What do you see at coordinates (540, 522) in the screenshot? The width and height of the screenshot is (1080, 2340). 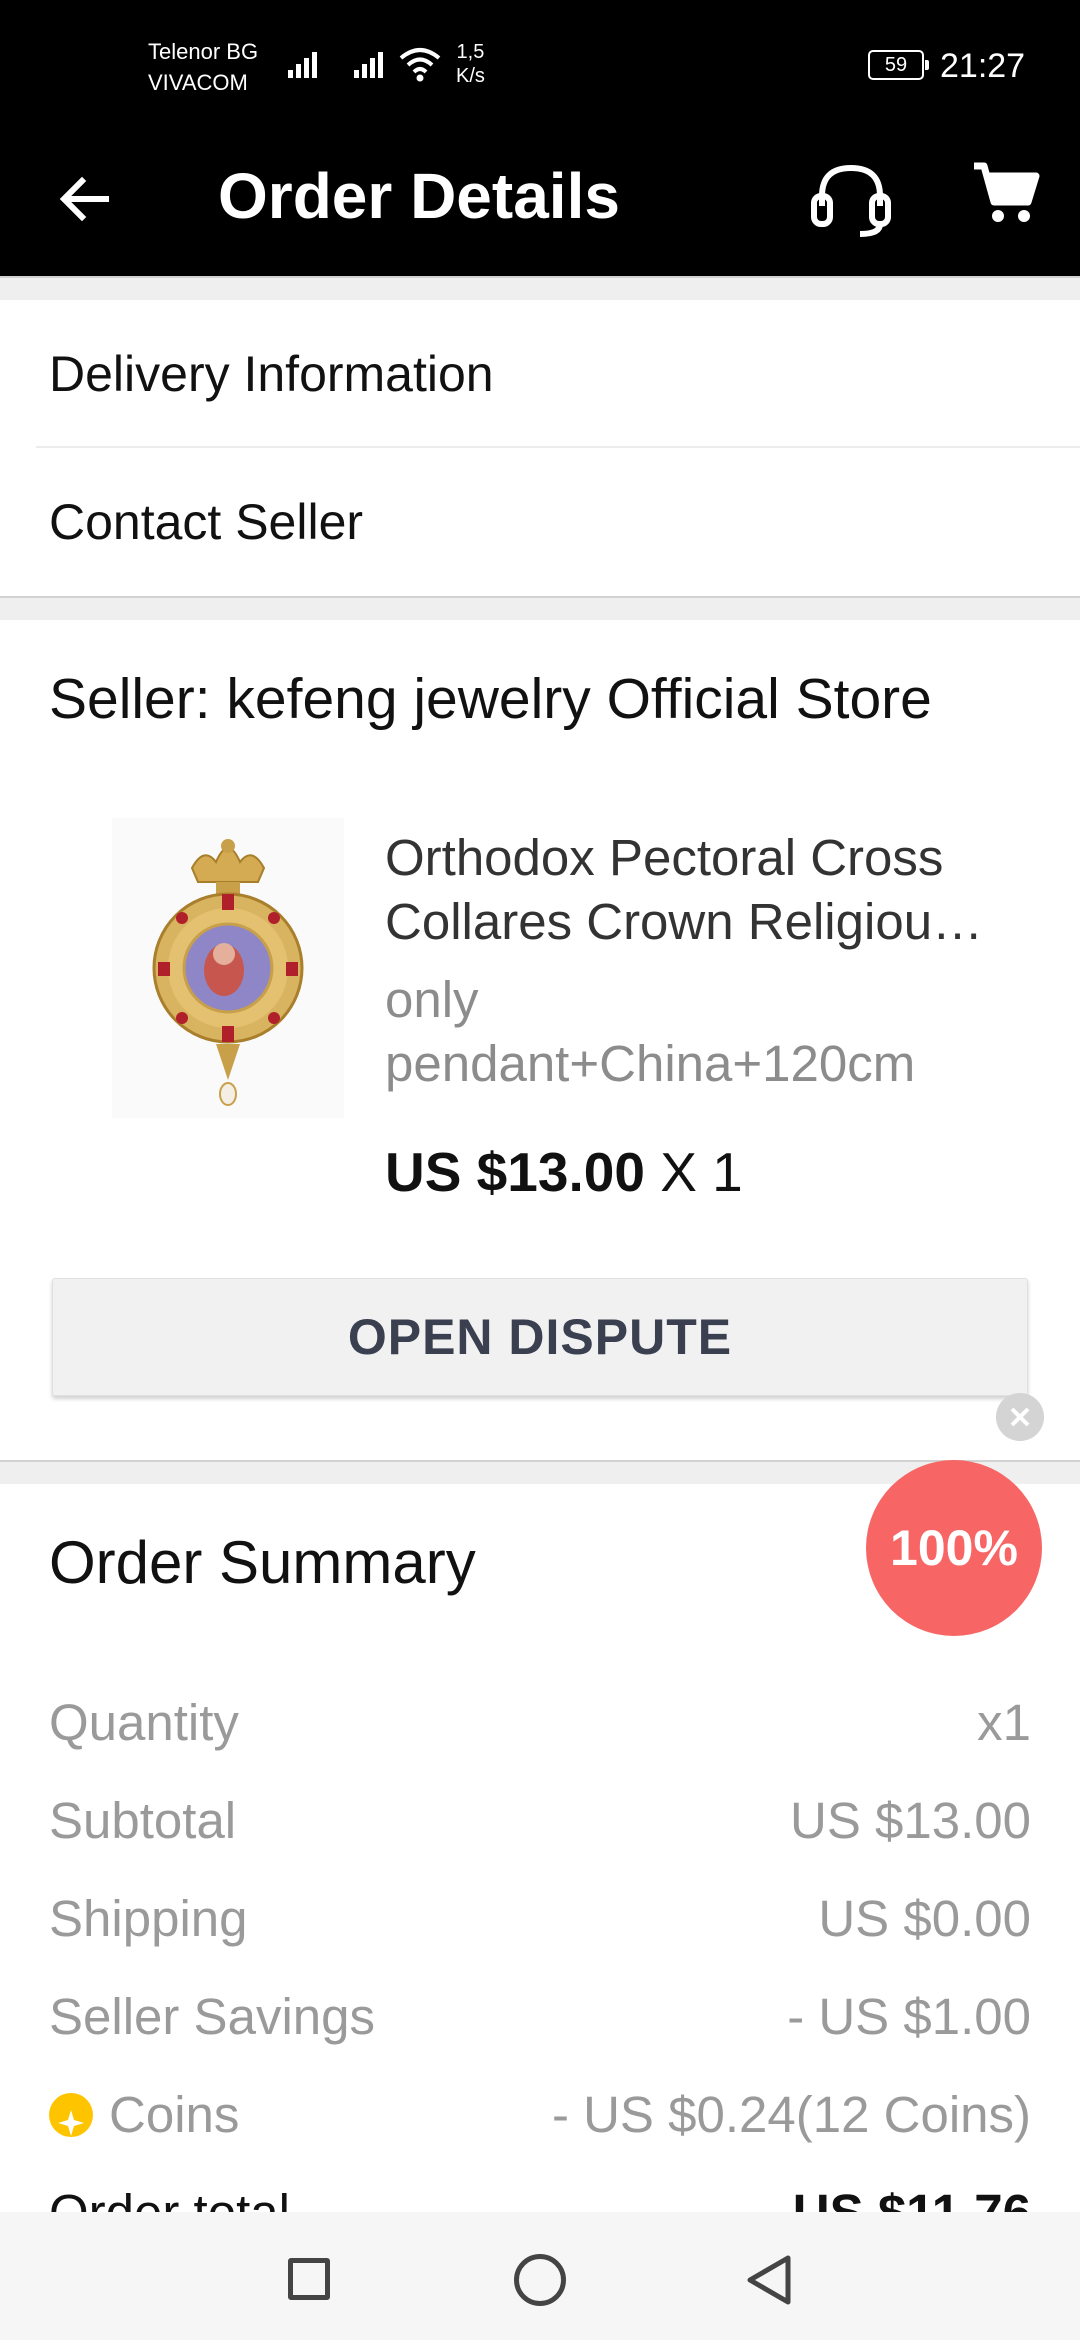 I see `contact-seller-link: Contact Seller` at bounding box center [540, 522].